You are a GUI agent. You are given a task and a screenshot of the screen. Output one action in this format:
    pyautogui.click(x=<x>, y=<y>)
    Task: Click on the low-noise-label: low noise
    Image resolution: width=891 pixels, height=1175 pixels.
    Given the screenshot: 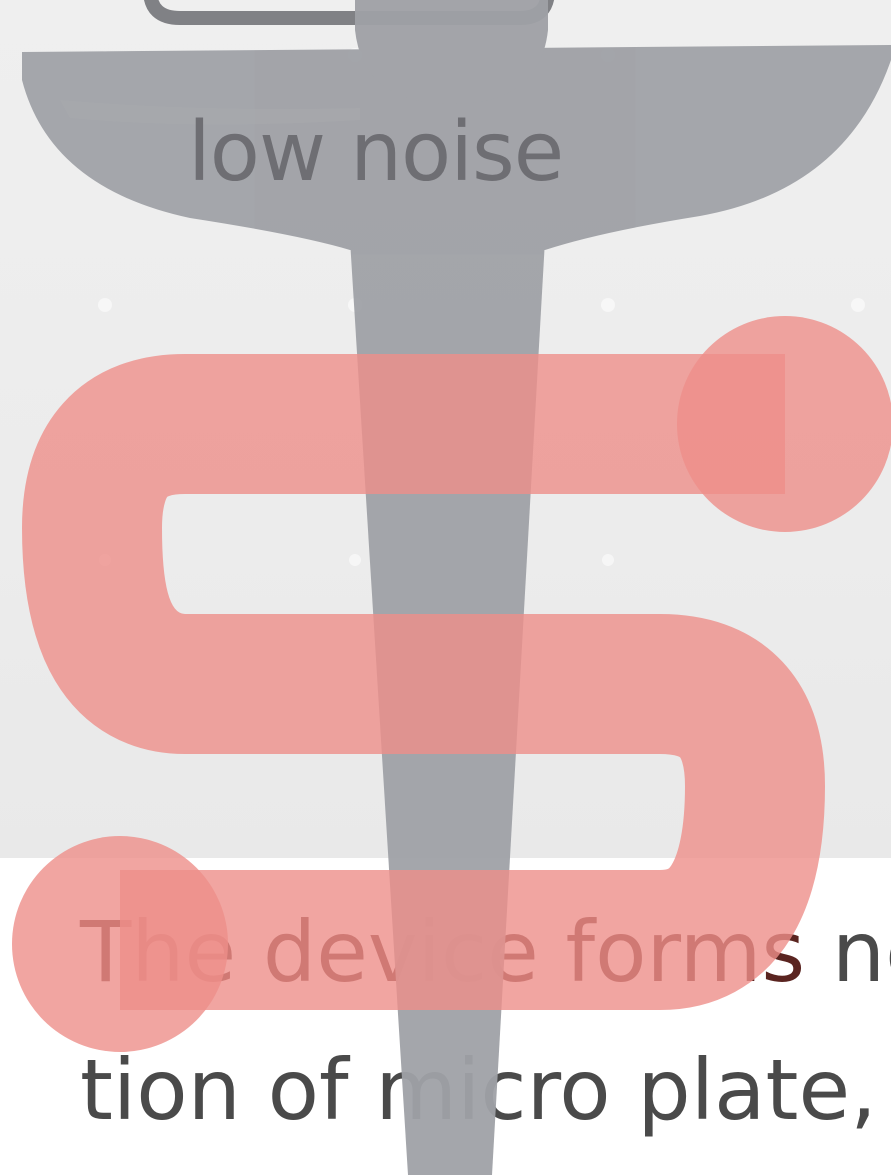 What is the action you would take?
    pyautogui.click(x=376, y=152)
    